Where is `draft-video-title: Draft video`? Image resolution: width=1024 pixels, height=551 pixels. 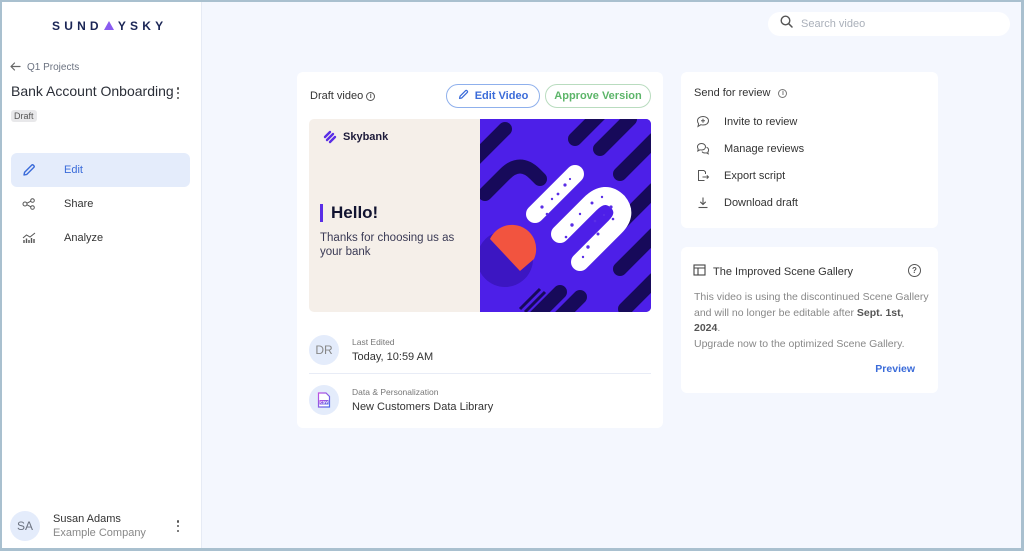 draft-video-title: Draft video is located at coordinates (337, 96).